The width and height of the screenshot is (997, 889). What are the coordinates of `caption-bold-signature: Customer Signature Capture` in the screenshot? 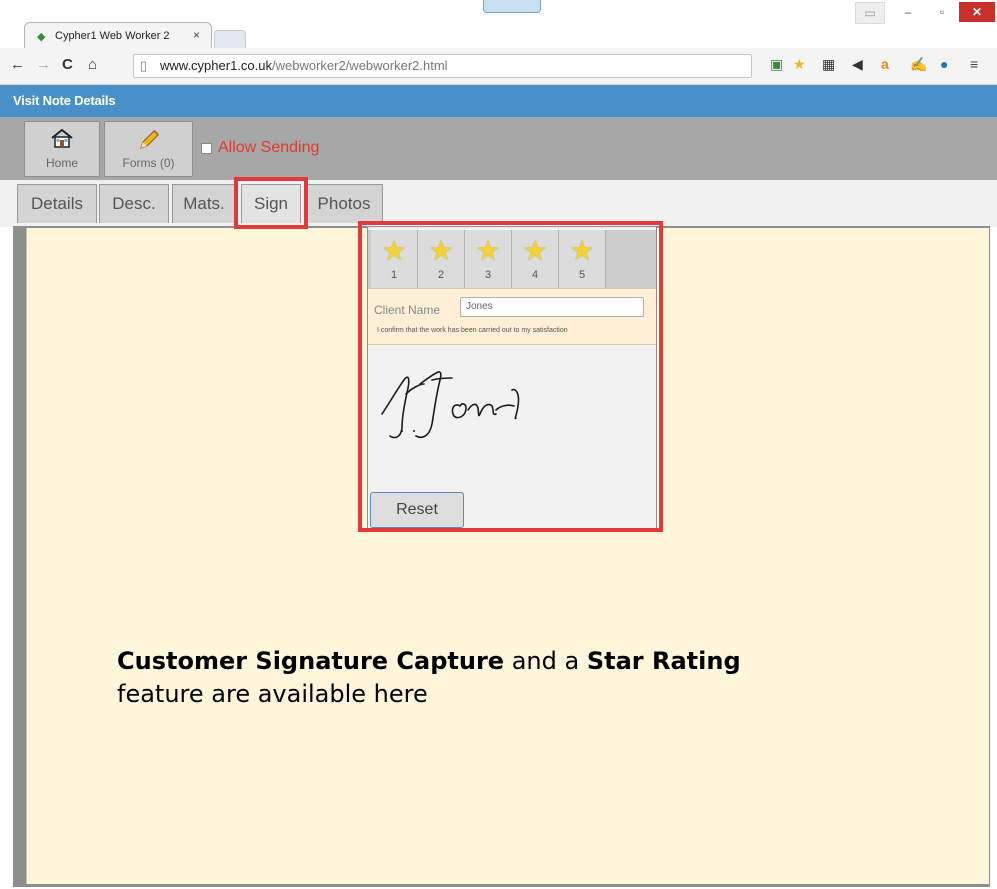 It's located at (311, 661).